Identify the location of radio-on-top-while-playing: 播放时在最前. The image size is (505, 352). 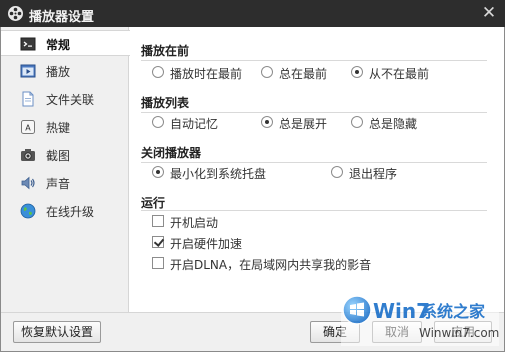
(202, 72).